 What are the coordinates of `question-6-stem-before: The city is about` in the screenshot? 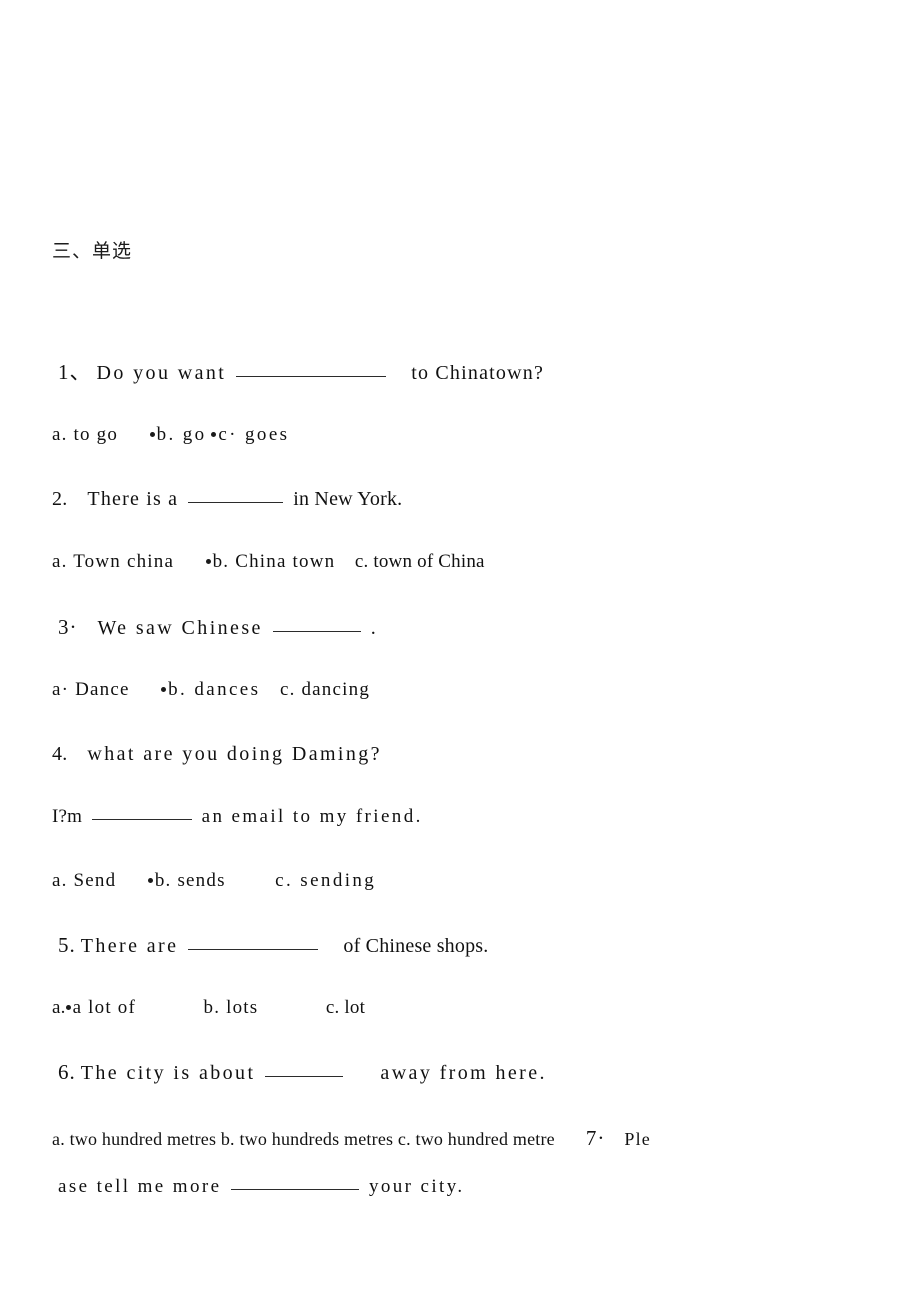 It's located at (168, 1073).